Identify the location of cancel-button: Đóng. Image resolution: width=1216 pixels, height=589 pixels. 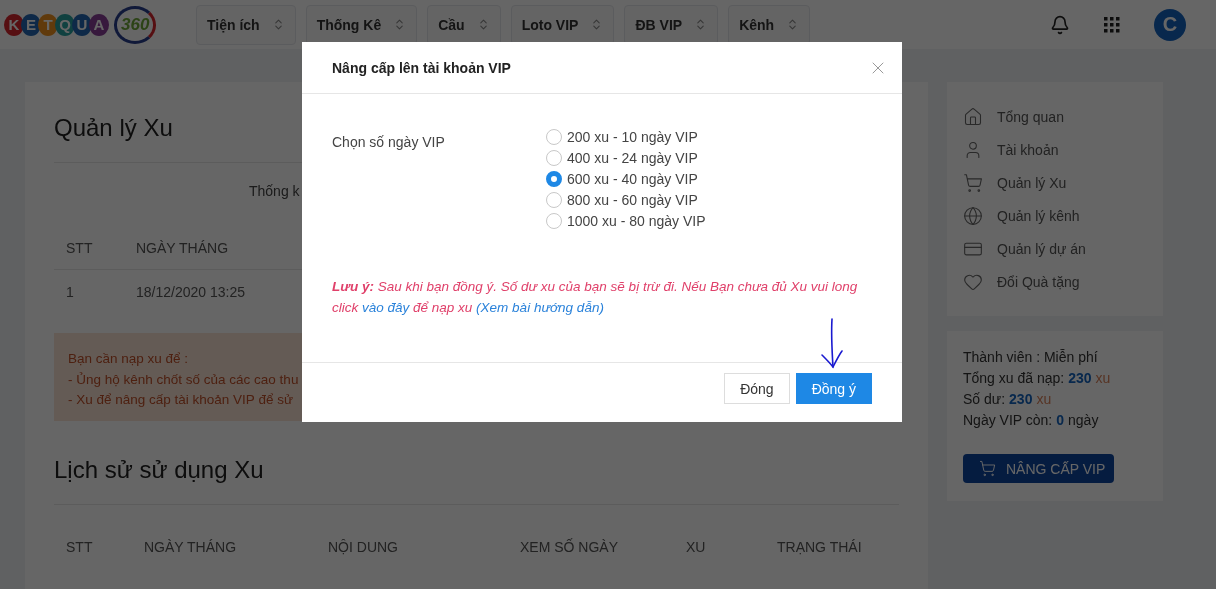
(757, 388).